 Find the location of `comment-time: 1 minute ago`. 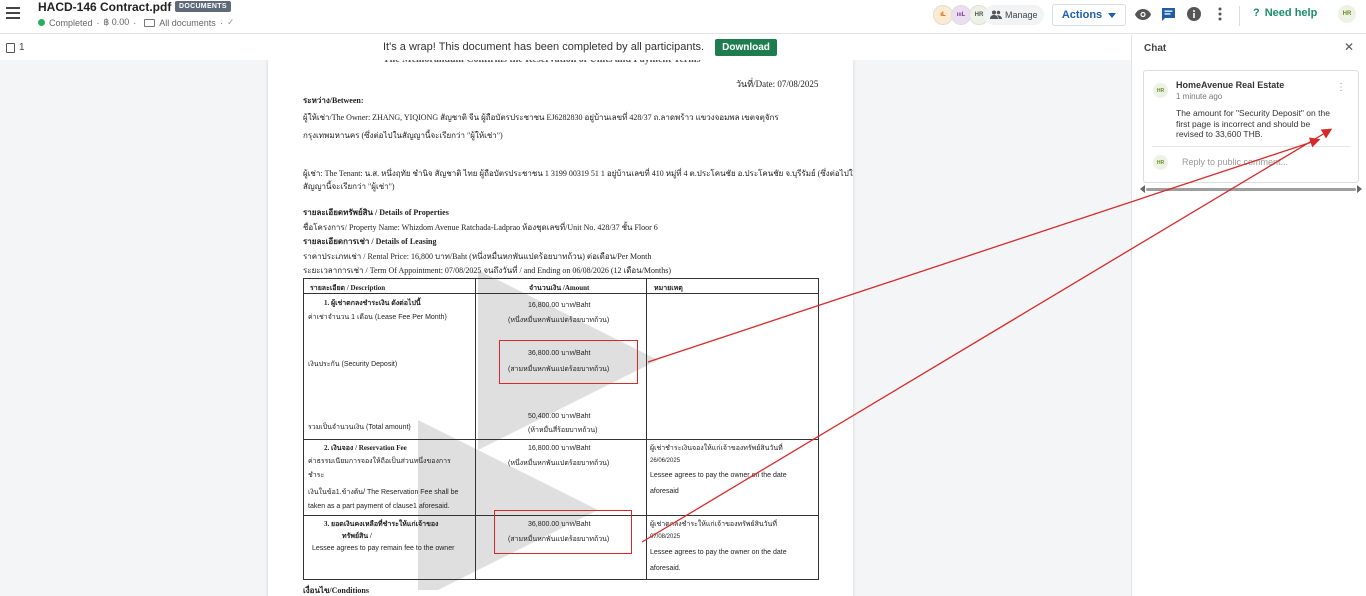

comment-time: 1 minute ago is located at coordinates (1199, 96).